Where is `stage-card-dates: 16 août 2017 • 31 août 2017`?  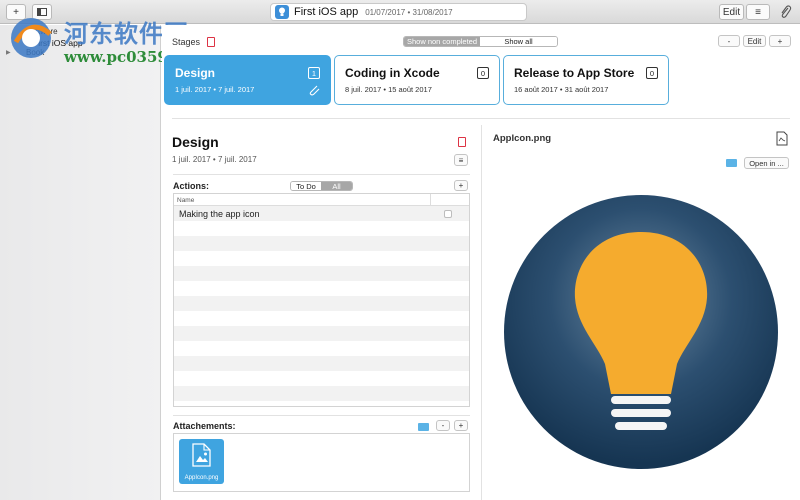
stage-card-dates: 16 août 2017 • 31 août 2017 is located at coordinates (561, 89).